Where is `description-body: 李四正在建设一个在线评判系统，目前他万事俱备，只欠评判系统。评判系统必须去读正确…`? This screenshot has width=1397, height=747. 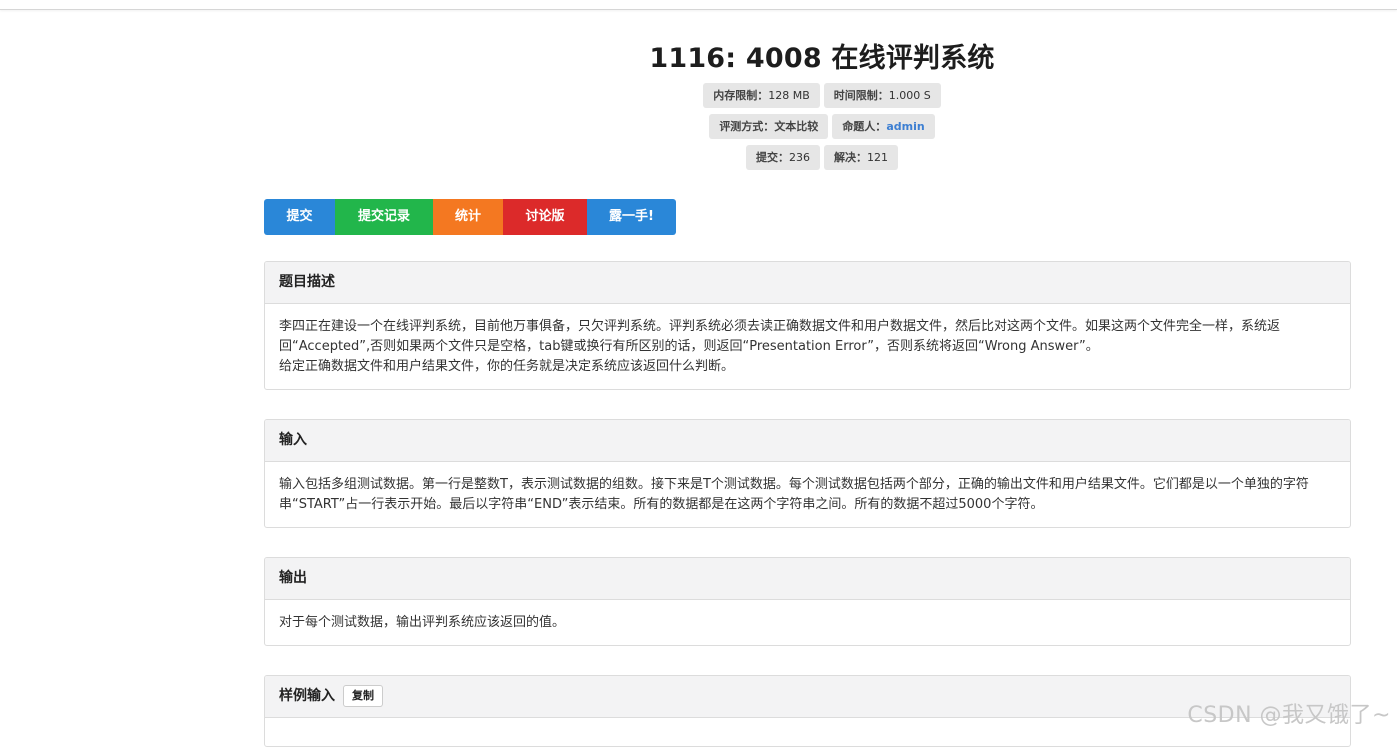
description-body: 李四正在建设一个在线评判系统，目前他万事俱备，只欠评判系统。评判系统必须去读正确… is located at coordinates (807, 346).